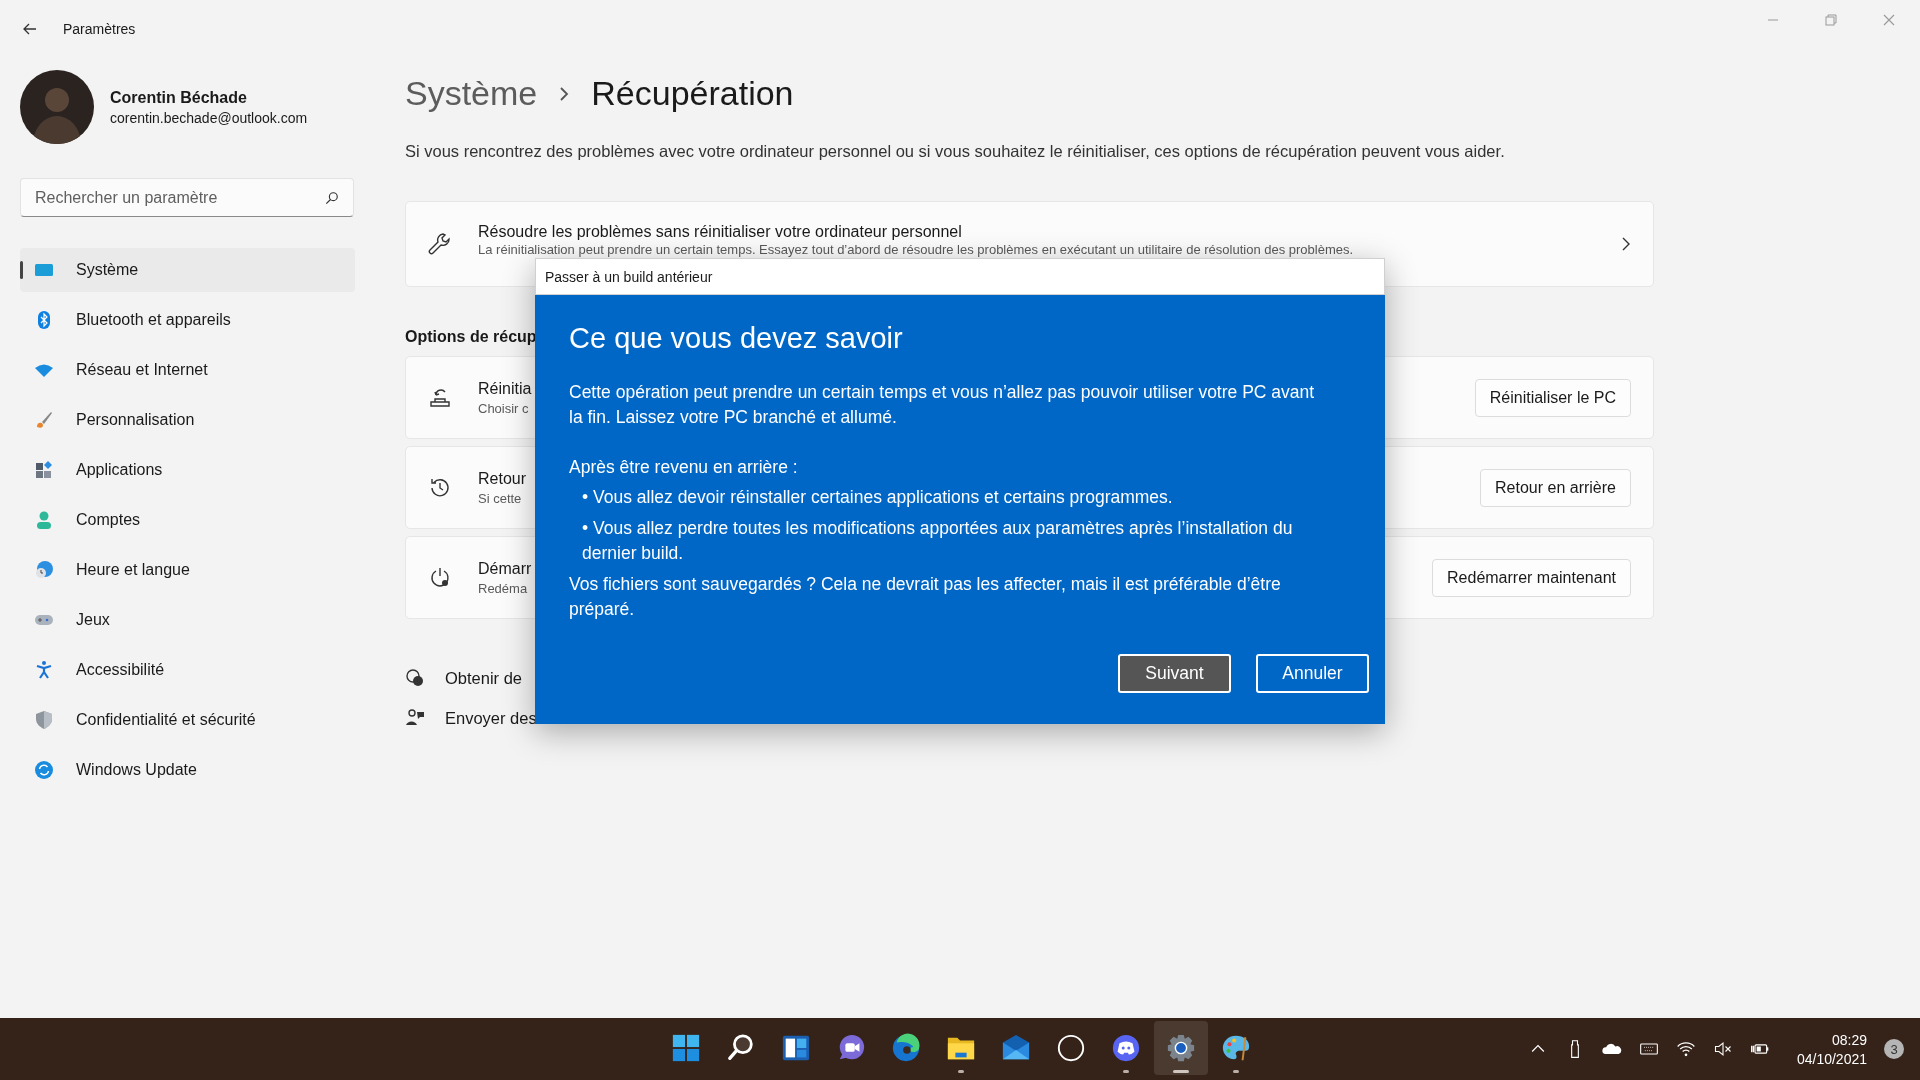 This screenshot has width=1920, height=1080. I want to click on update-icon, so click(44, 770).